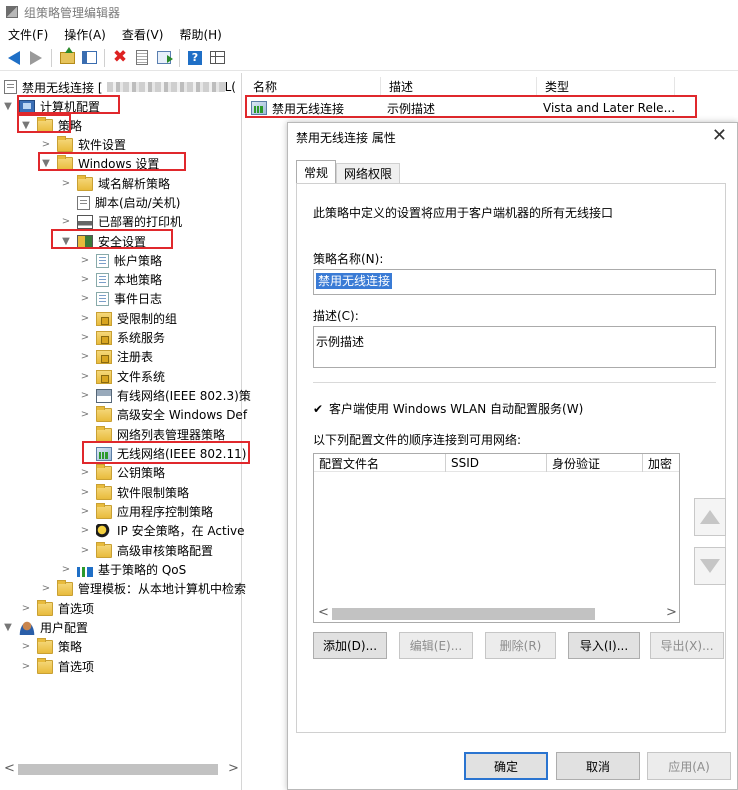 Image resolution: width=738 pixels, height=790 pixels. What do you see at coordinates (123, 569) in the screenshot?
I see `tree-node-qos: > 基于策略的 QoS` at bounding box center [123, 569].